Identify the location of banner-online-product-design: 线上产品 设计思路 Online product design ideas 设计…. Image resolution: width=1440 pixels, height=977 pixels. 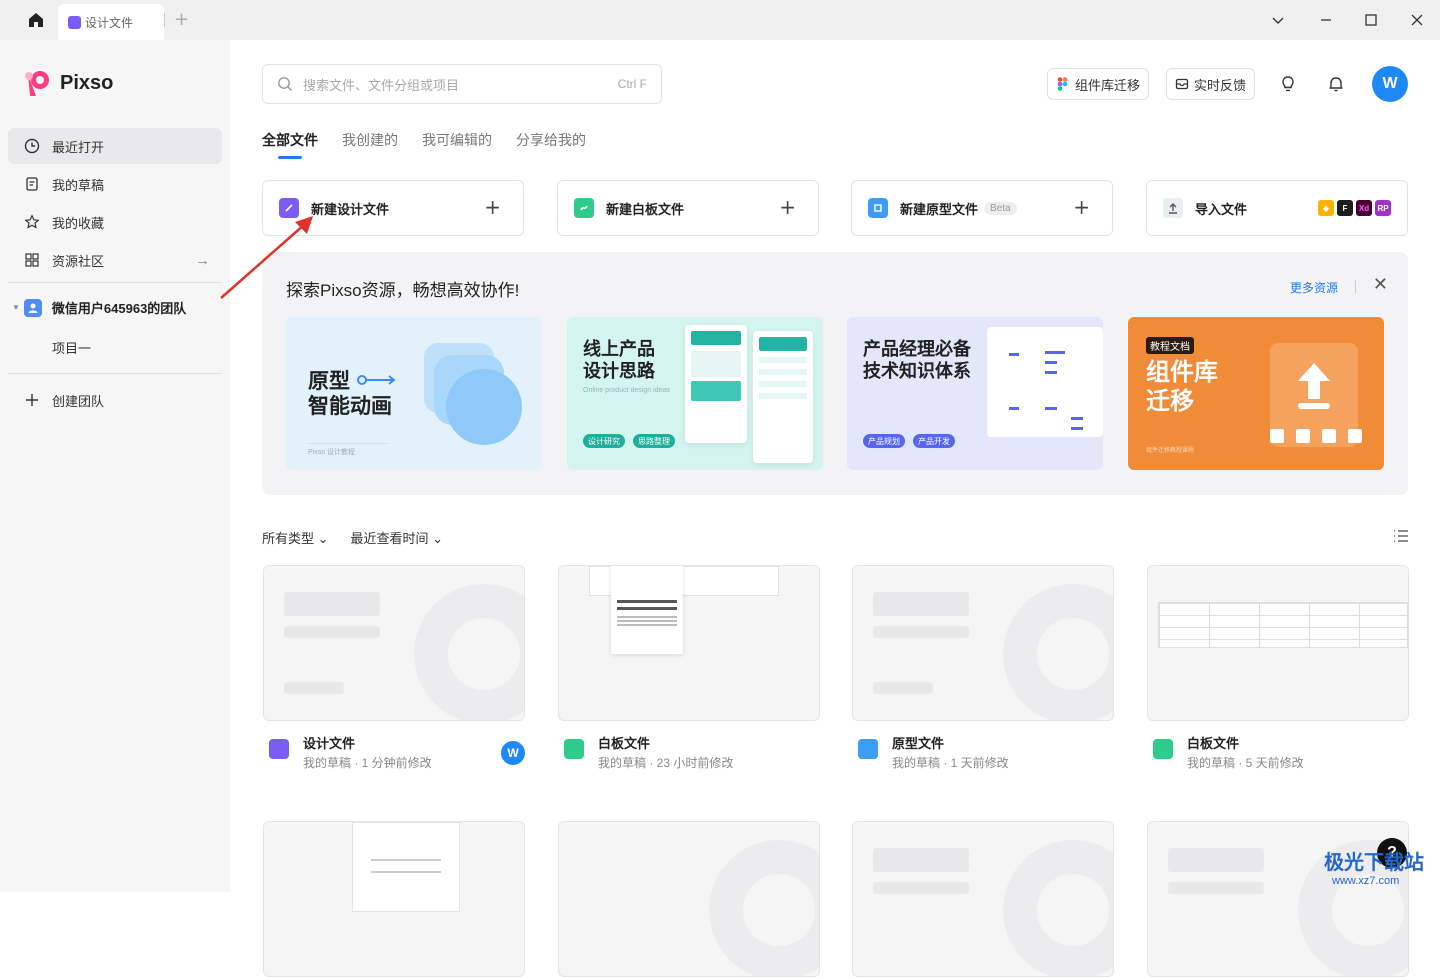
(695, 393).